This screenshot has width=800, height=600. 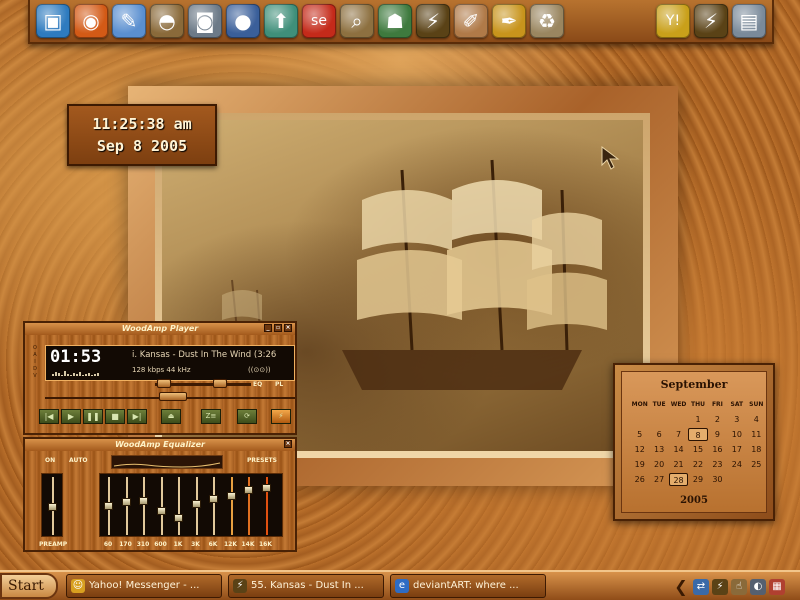 What do you see at coordinates (319, 21) in the screenshot?
I see `se-icon: se` at bounding box center [319, 21].